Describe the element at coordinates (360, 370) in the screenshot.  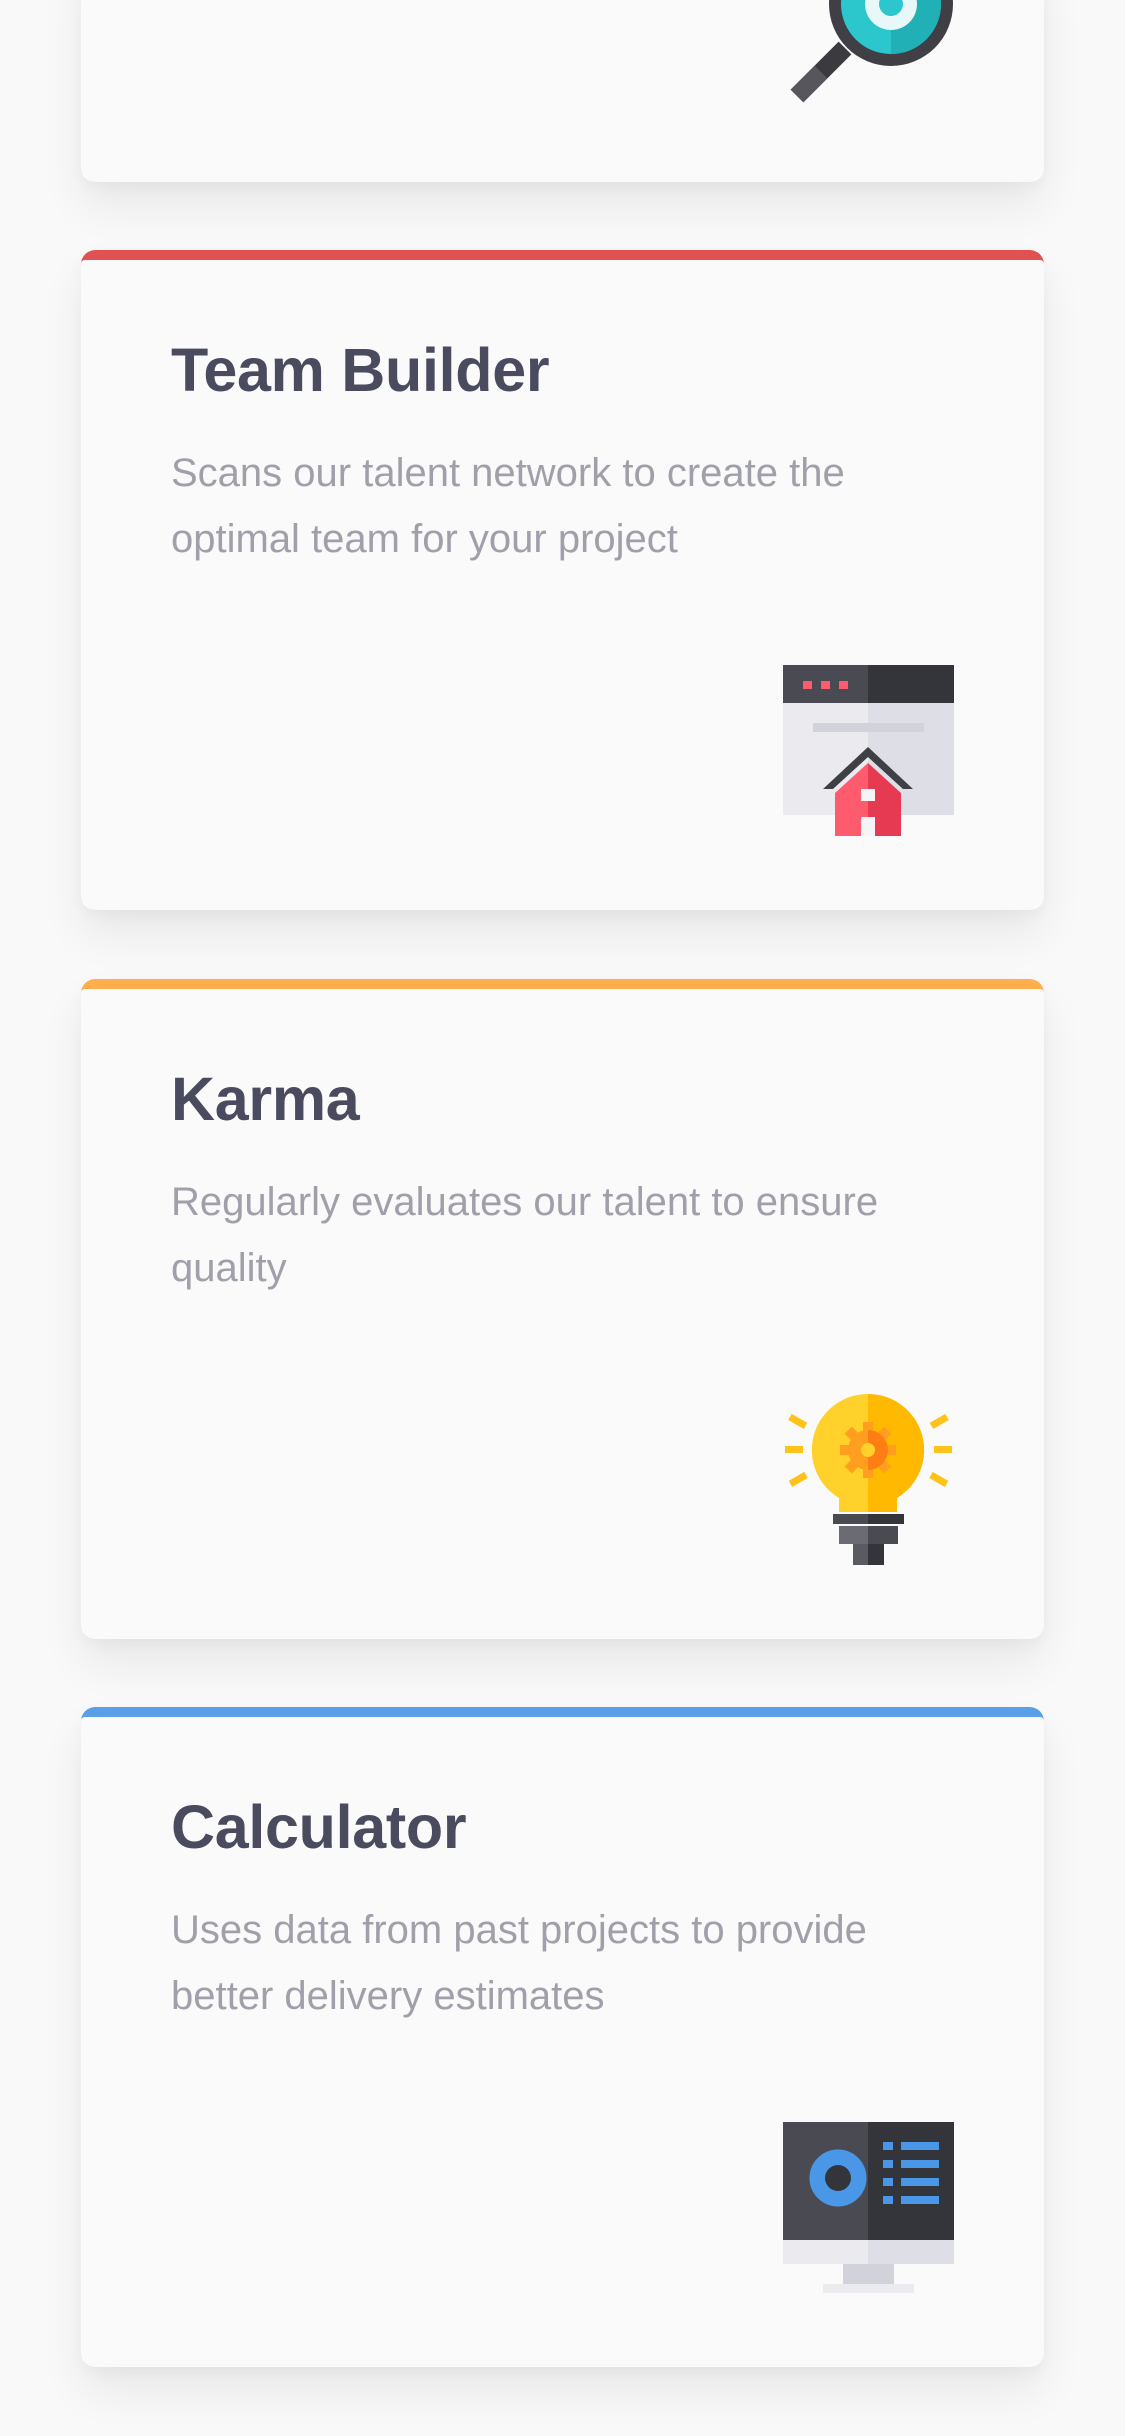
I see `card-title: Team Builder` at that location.